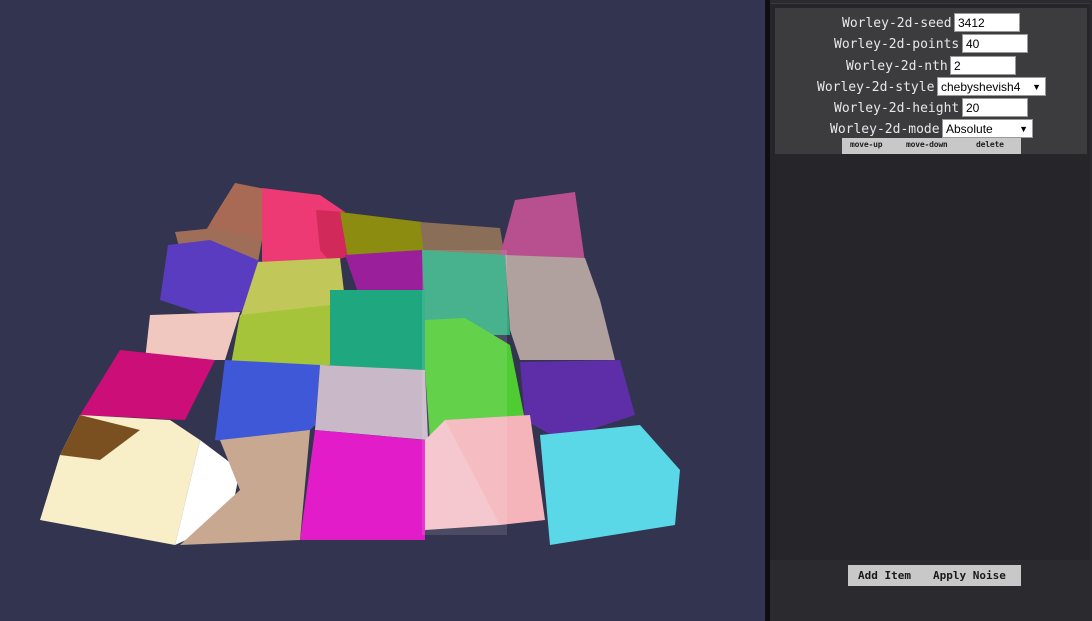 This screenshot has width=1092, height=621. I want to click on bottom-button-bar: Add Item Apply Noise, so click(934, 575).